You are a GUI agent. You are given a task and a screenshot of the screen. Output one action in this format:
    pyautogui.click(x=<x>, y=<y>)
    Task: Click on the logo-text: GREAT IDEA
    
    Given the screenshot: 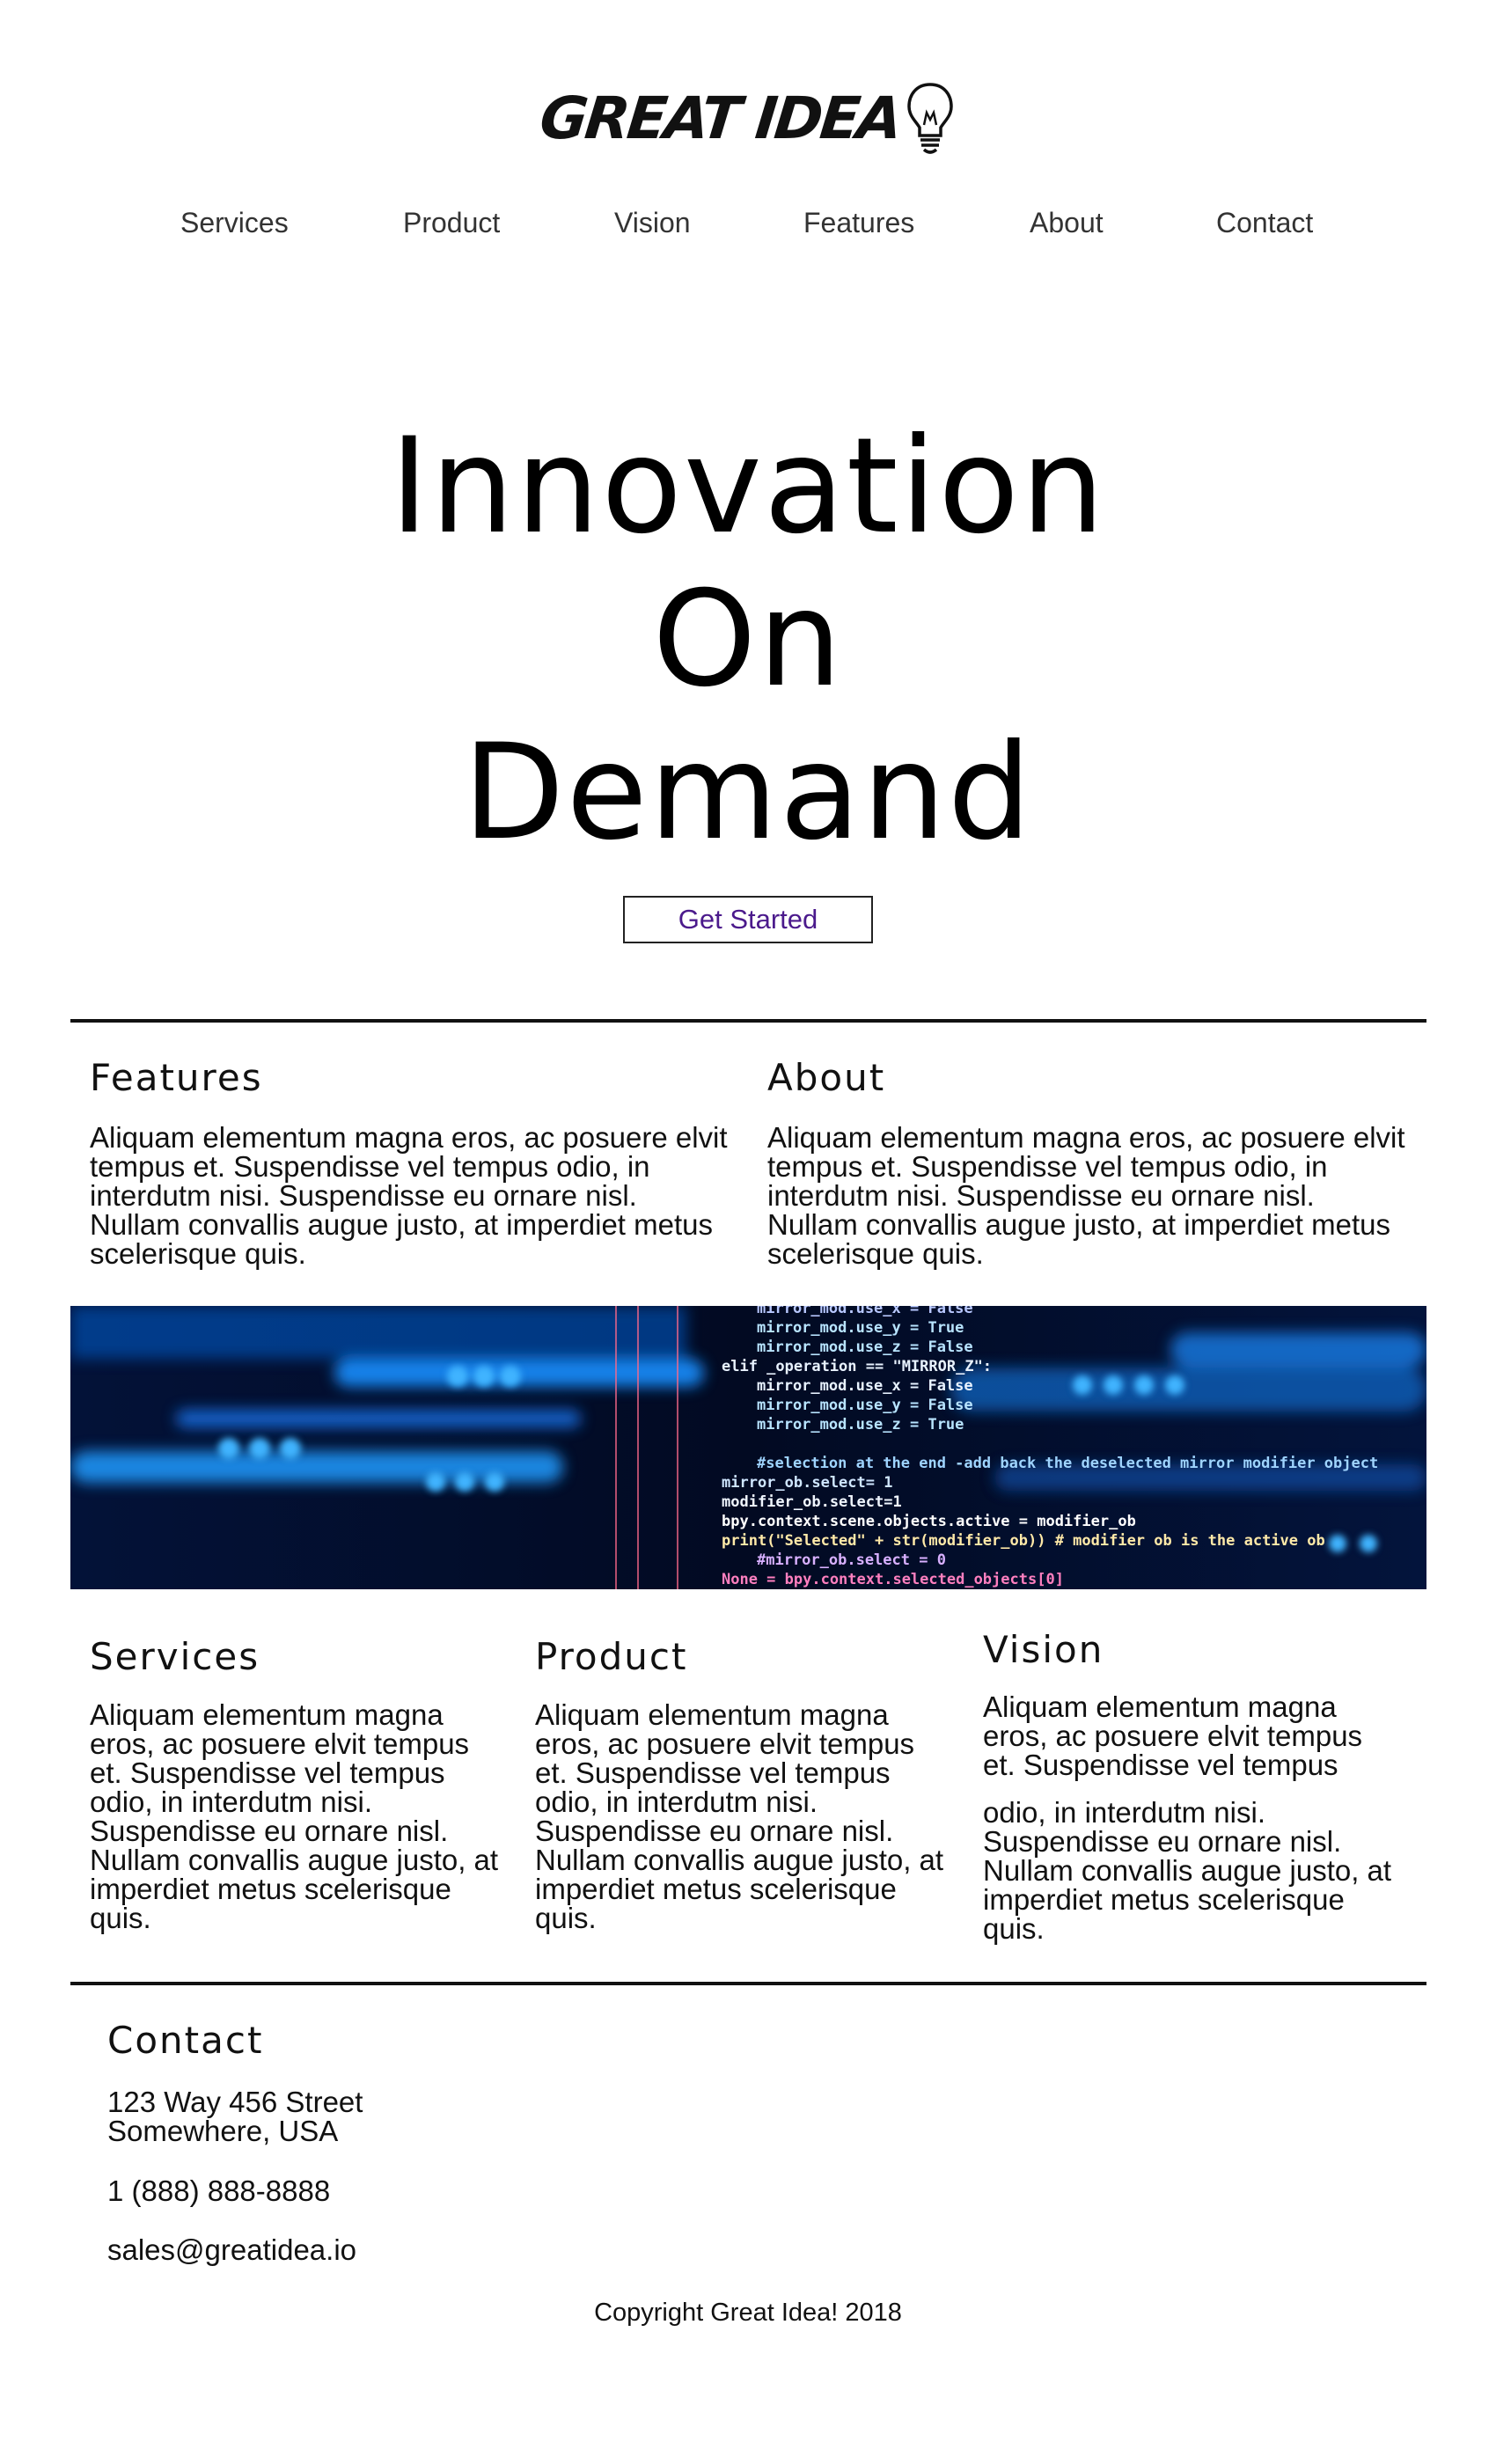 What is the action you would take?
    pyautogui.click(x=720, y=118)
    